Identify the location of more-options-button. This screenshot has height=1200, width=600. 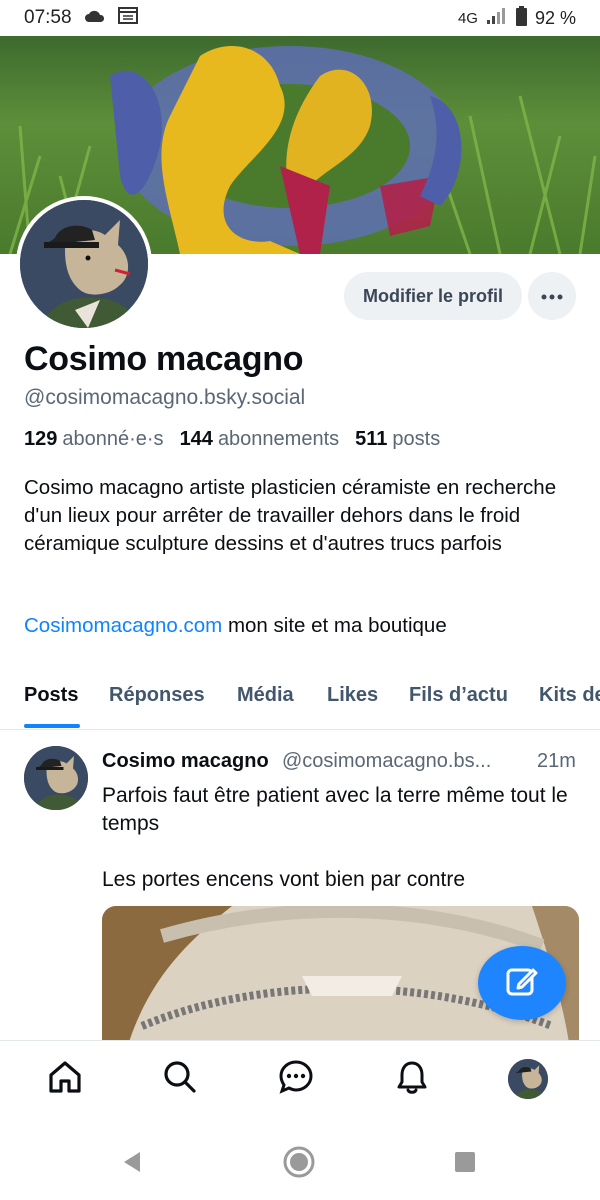
(552, 296).